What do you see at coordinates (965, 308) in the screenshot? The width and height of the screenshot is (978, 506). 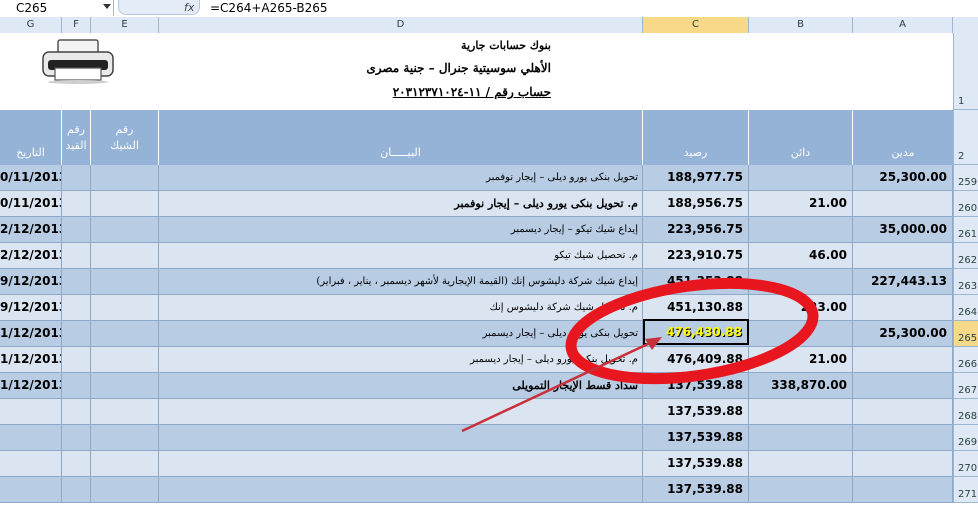 I see `row-header: 264` at bounding box center [965, 308].